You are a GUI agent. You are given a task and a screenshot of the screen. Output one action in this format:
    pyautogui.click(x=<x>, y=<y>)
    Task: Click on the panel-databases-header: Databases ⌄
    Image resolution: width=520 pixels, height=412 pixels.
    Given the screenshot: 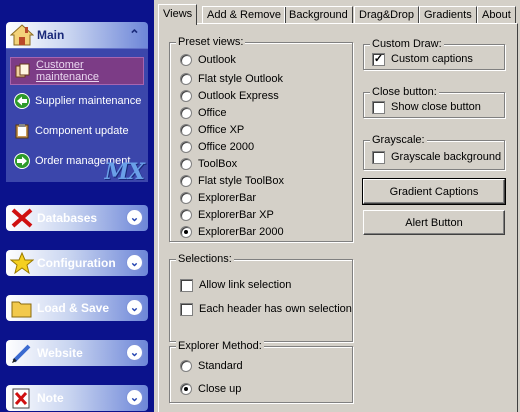 What is the action you would take?
    pyautogui.click(x=77, y=218)
    